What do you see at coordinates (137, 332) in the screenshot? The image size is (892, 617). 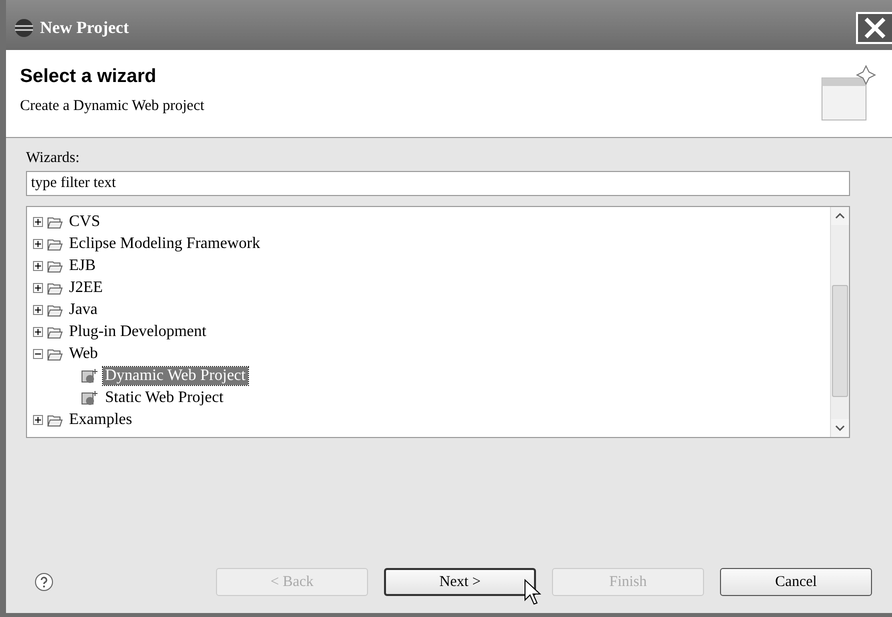 I see `tree-item: Plug-in Development` at bounding box center [137, 332].